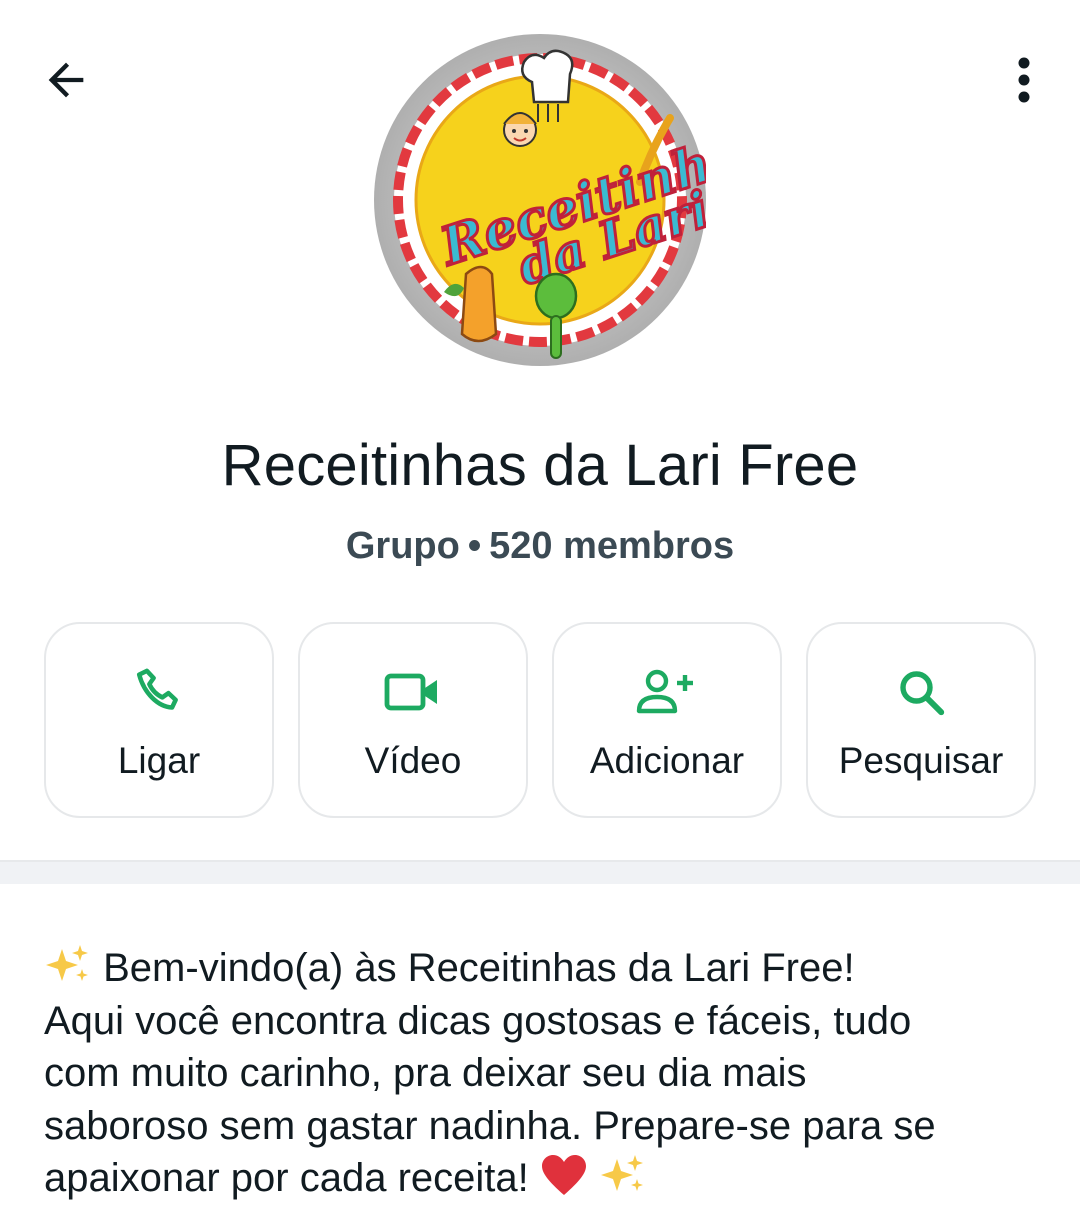  What do you see at coordinates (540, 720) in the screenshot?
I see `action-bar: Ligar Vídeo Adicionar Pesquisar` at bounding box center [540, 720].